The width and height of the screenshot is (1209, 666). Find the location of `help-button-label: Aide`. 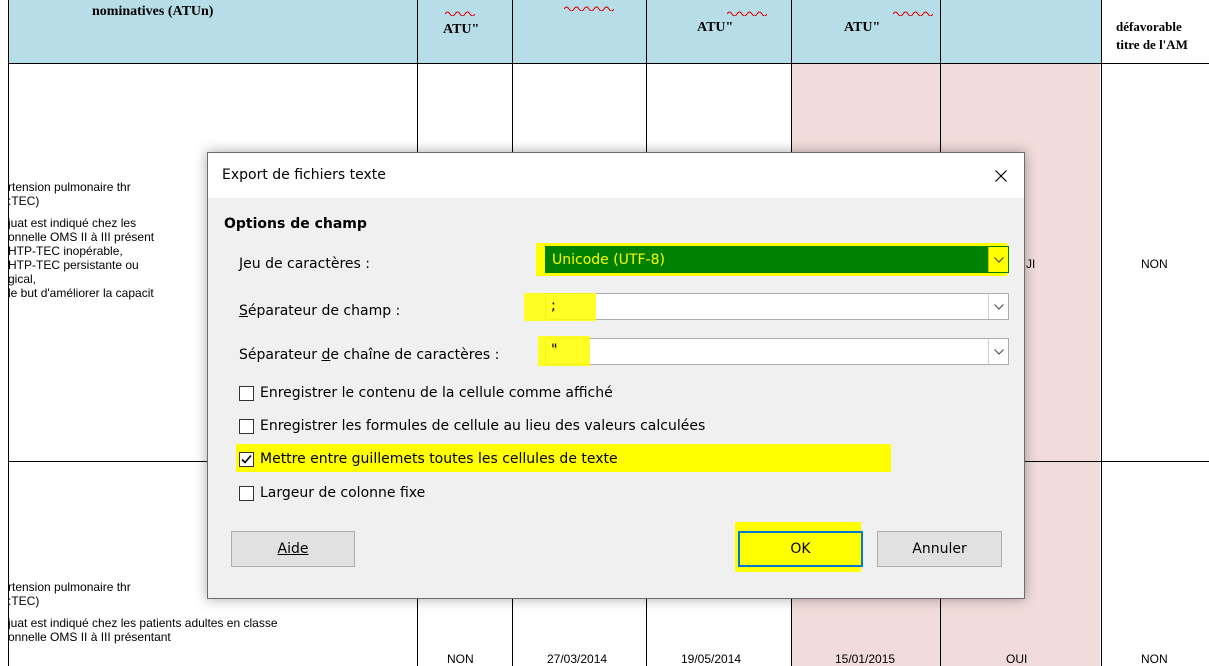

help-button-label: Aide is located at coordinates (293, 549).